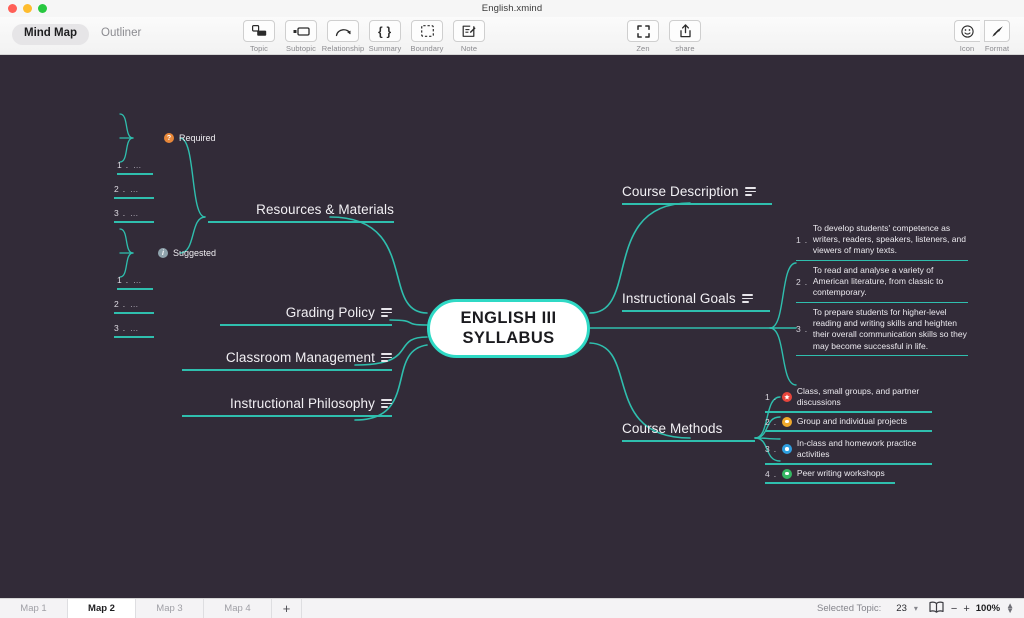  What do you see at coordinates (508, 318) in the screenshot?
I see `central-topic-line1: ENGLISH III` at bounding box center [508, 318].